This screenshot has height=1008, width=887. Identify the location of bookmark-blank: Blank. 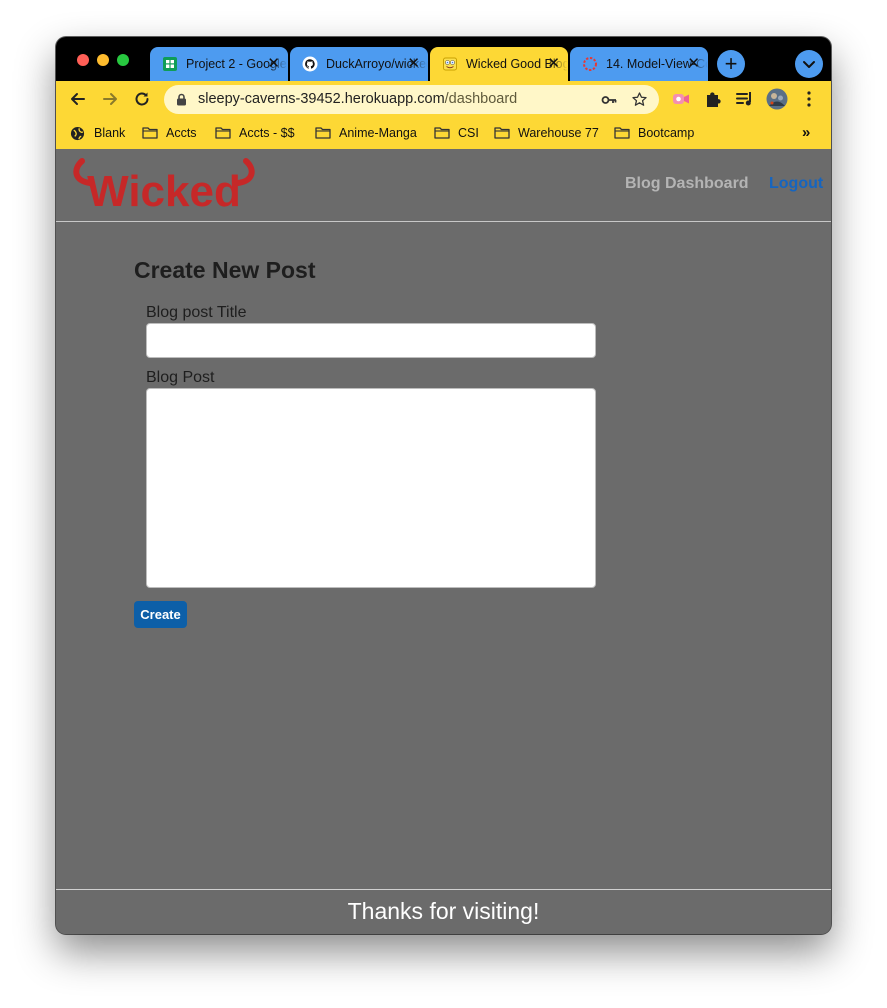
(97, 133).